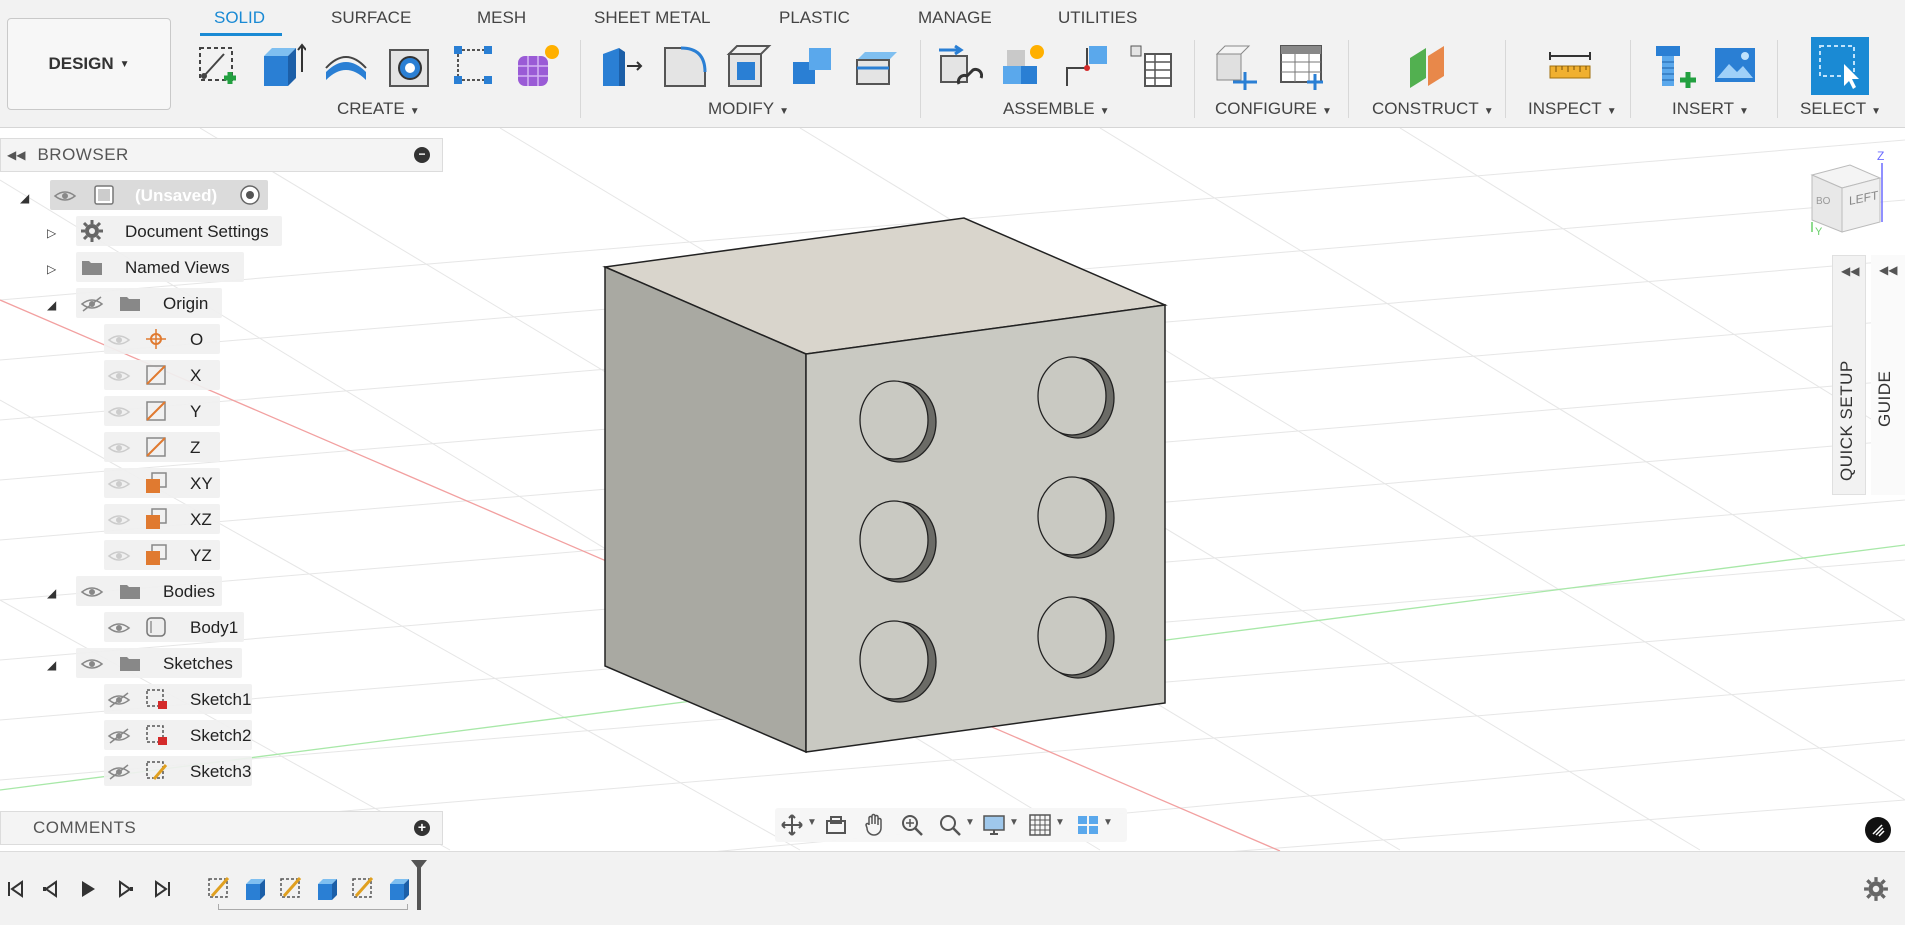  I want to click on assemble-menu: ASSEMBLE ▼, so click(1056, 109).